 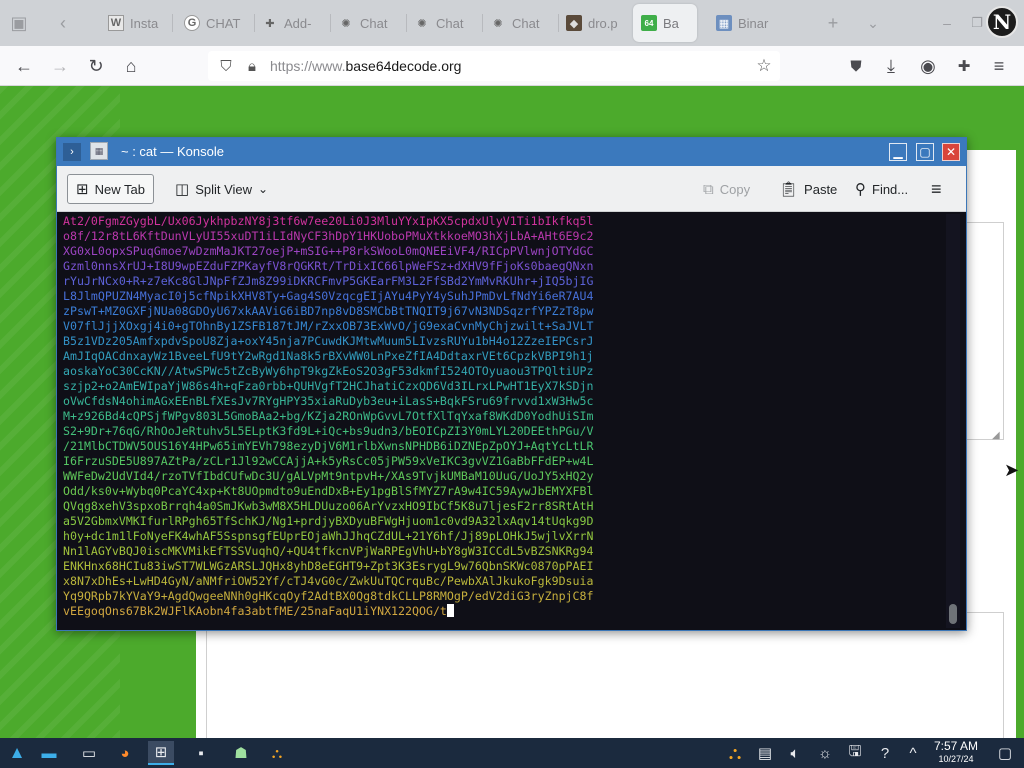 What do you see at coordinates (161, 753) in the screenshot?
I see `konsole-taskbar-icon: ⊞` at bounding box center [161, 753].